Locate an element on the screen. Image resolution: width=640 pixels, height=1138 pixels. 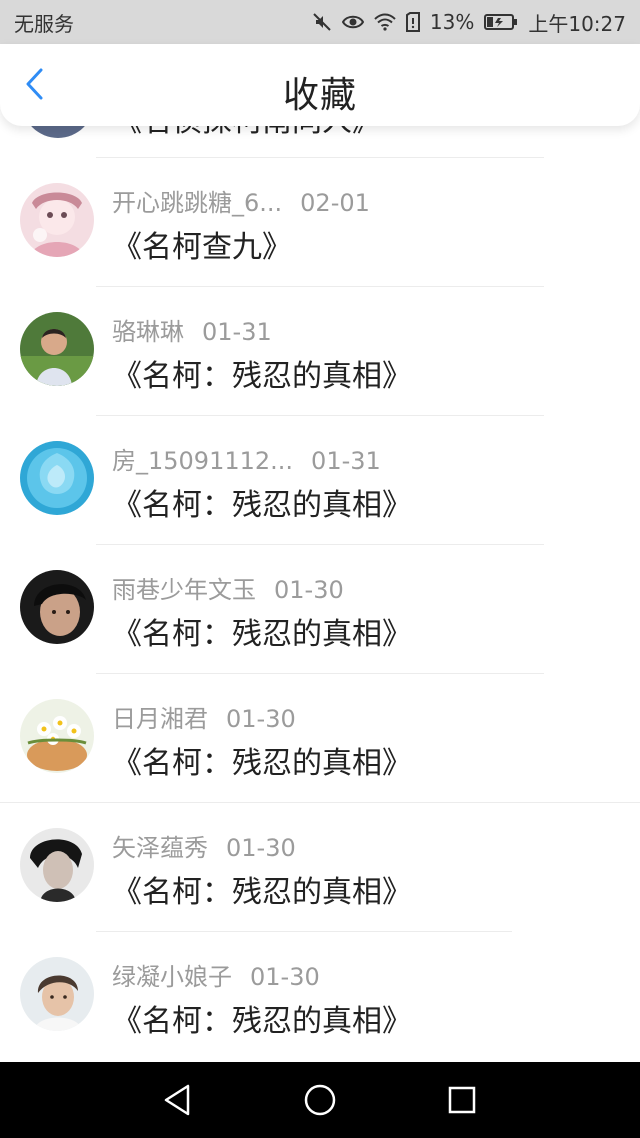
list-item: 骆琳琳 01-31 《名柯：残忍的真相》 is located at coordinates (320, 351).